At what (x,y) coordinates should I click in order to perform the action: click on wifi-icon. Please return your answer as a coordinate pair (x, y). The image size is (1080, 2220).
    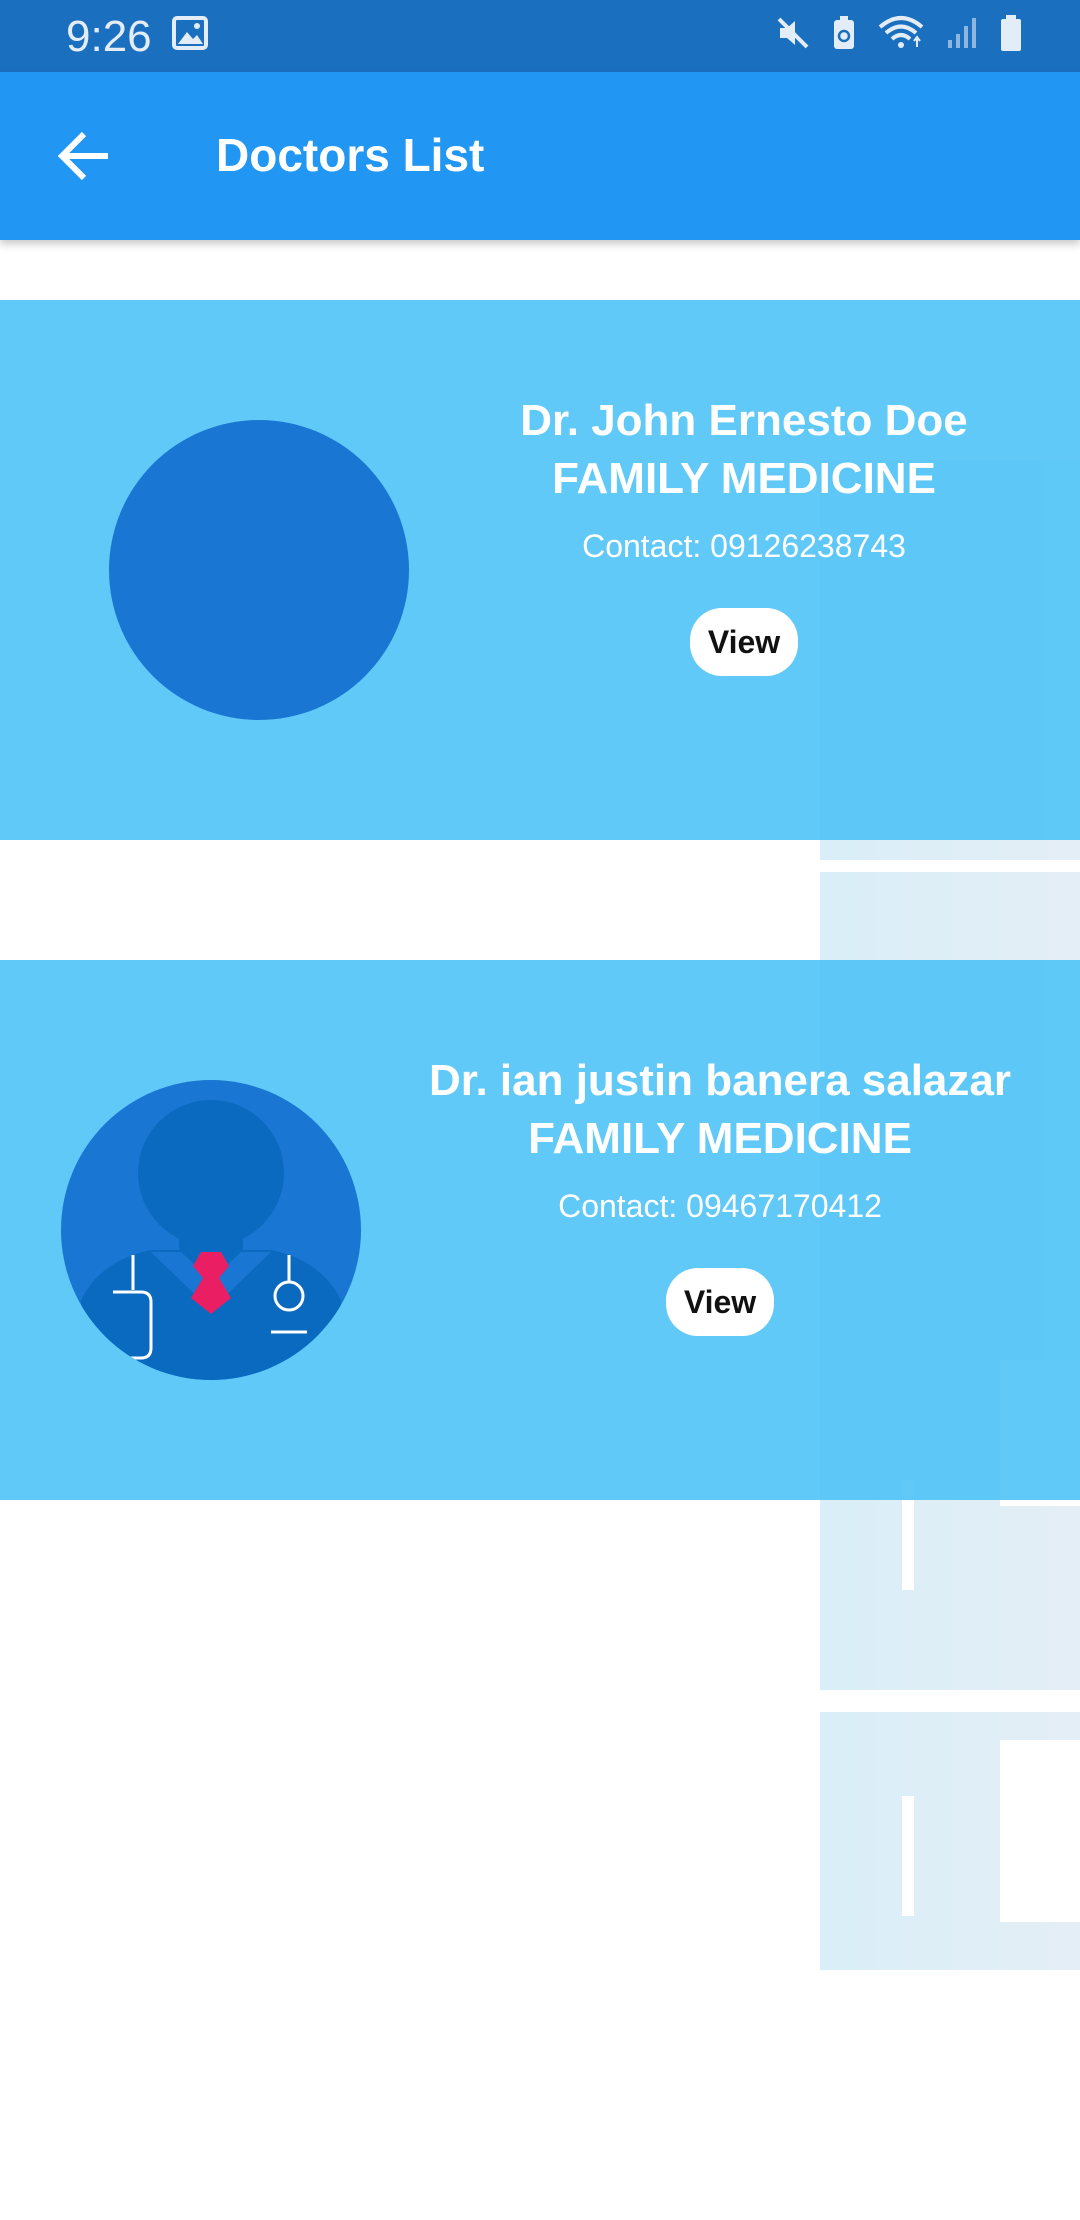
    Looking at the image, I should click on (901, 35).